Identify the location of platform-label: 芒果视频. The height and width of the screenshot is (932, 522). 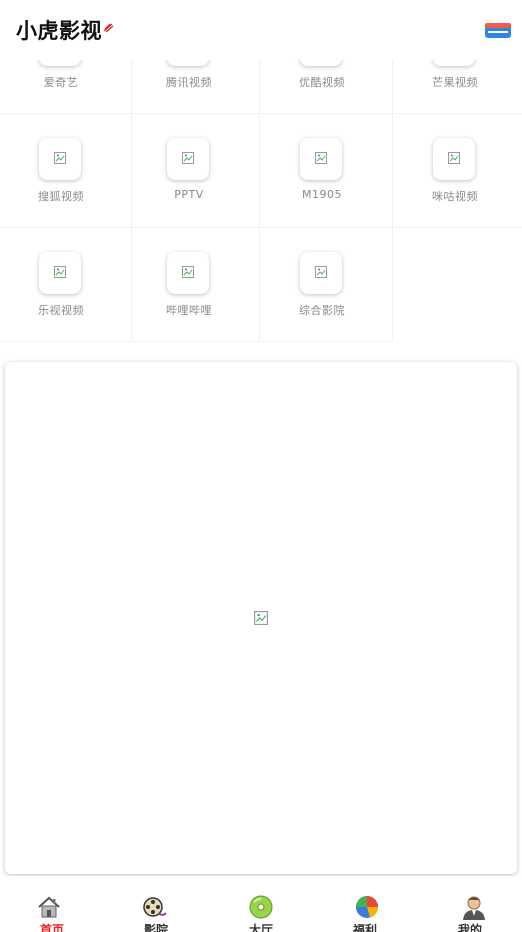
(455, 82).